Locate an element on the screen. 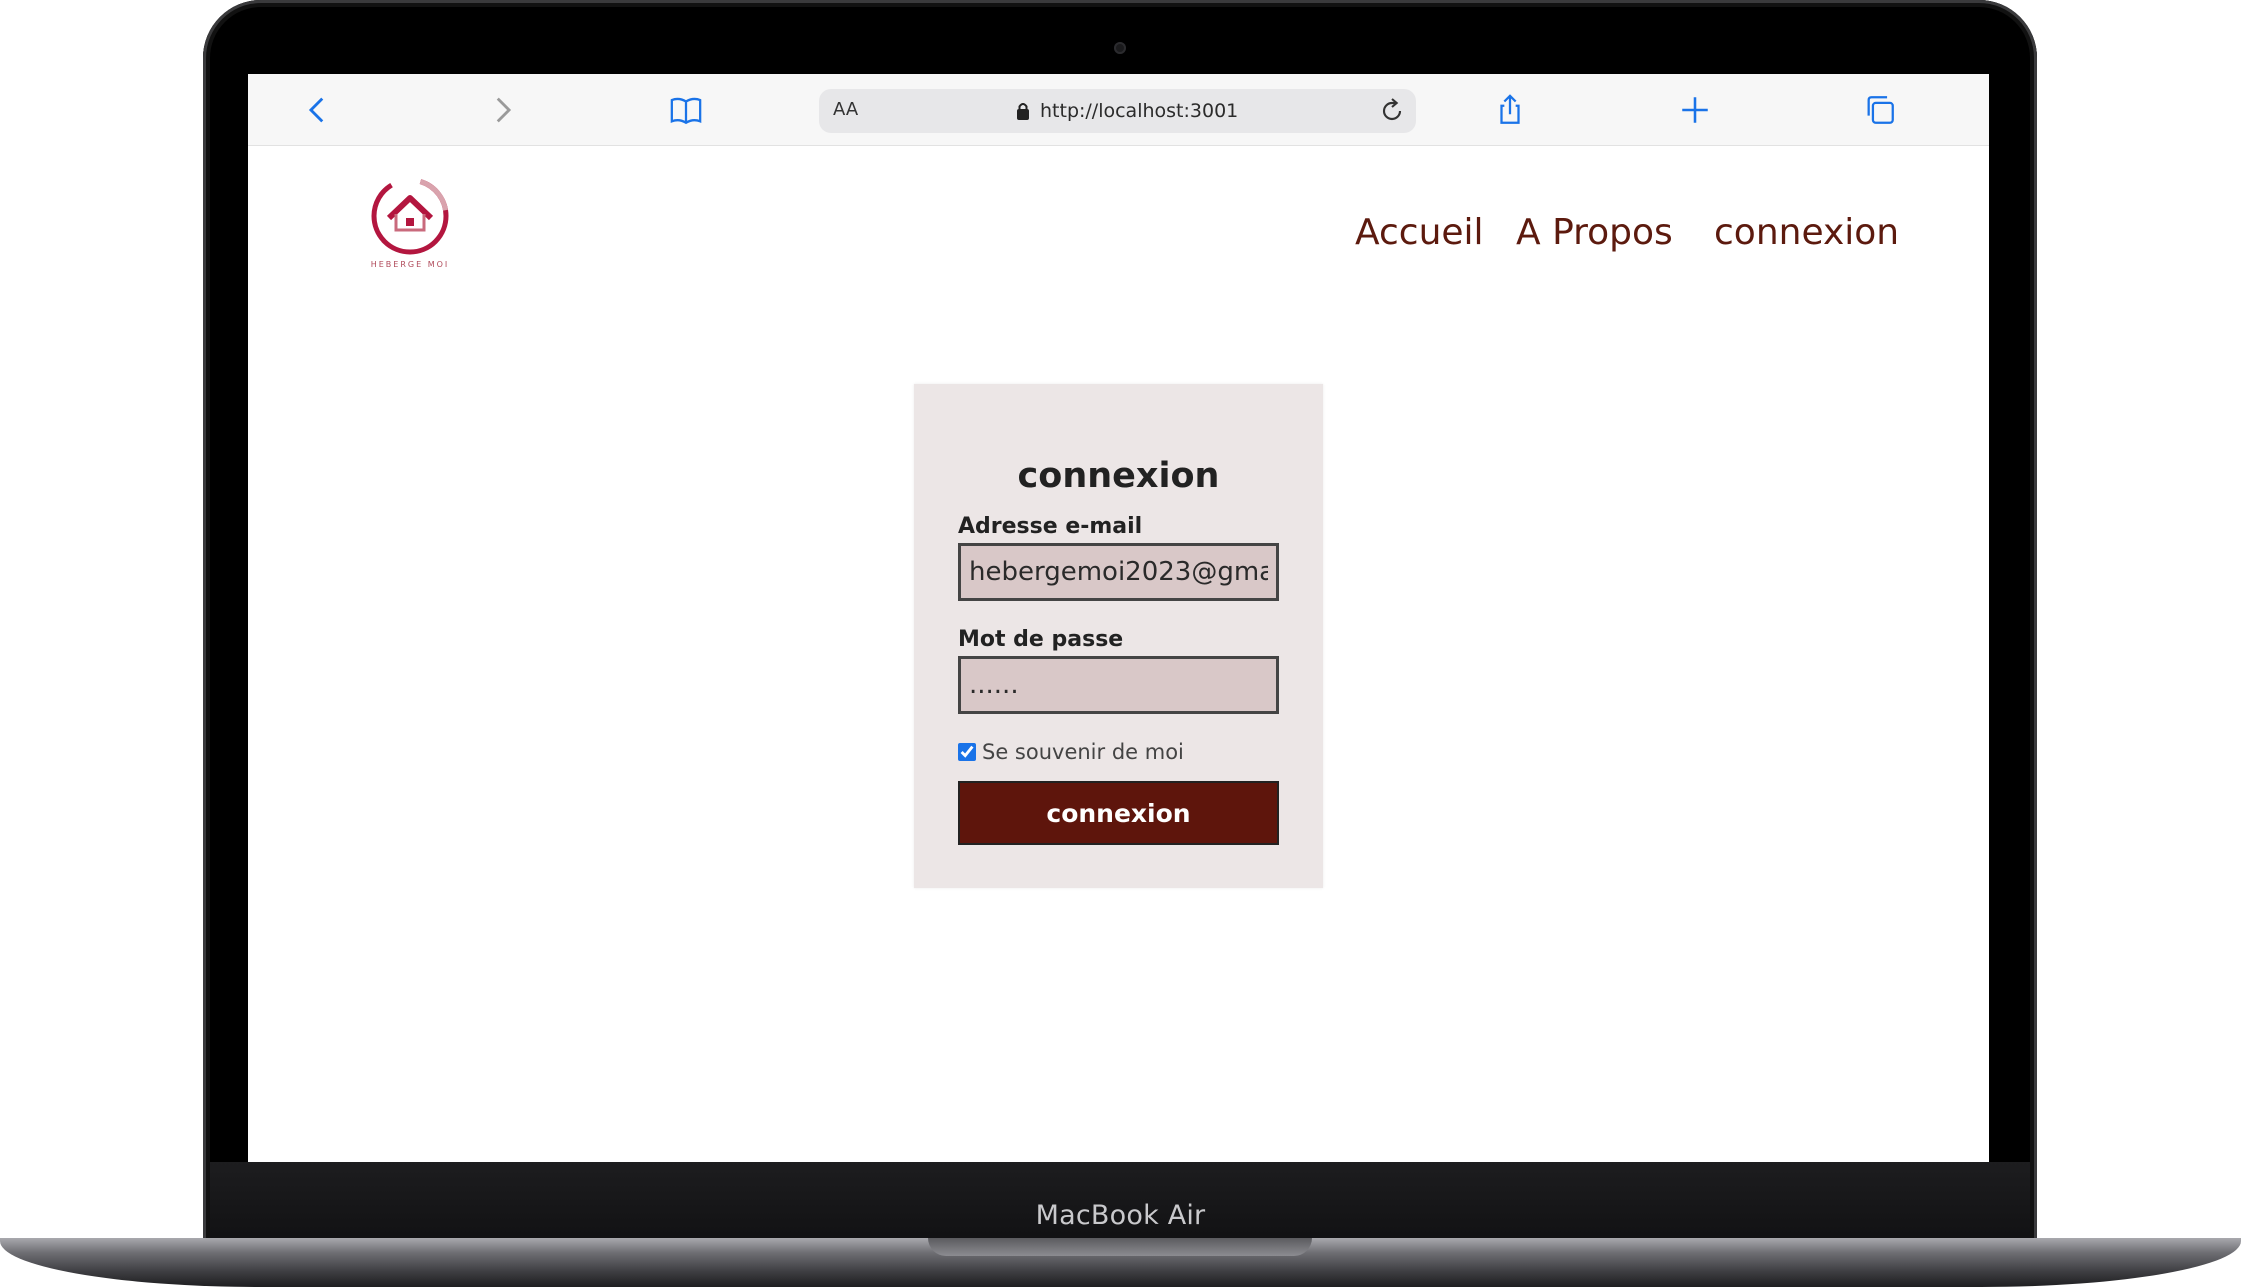 This screenshot has height=1287, width=2241. address-bar: AA http://localhost:3001 is located at coordinates (1117, 111).